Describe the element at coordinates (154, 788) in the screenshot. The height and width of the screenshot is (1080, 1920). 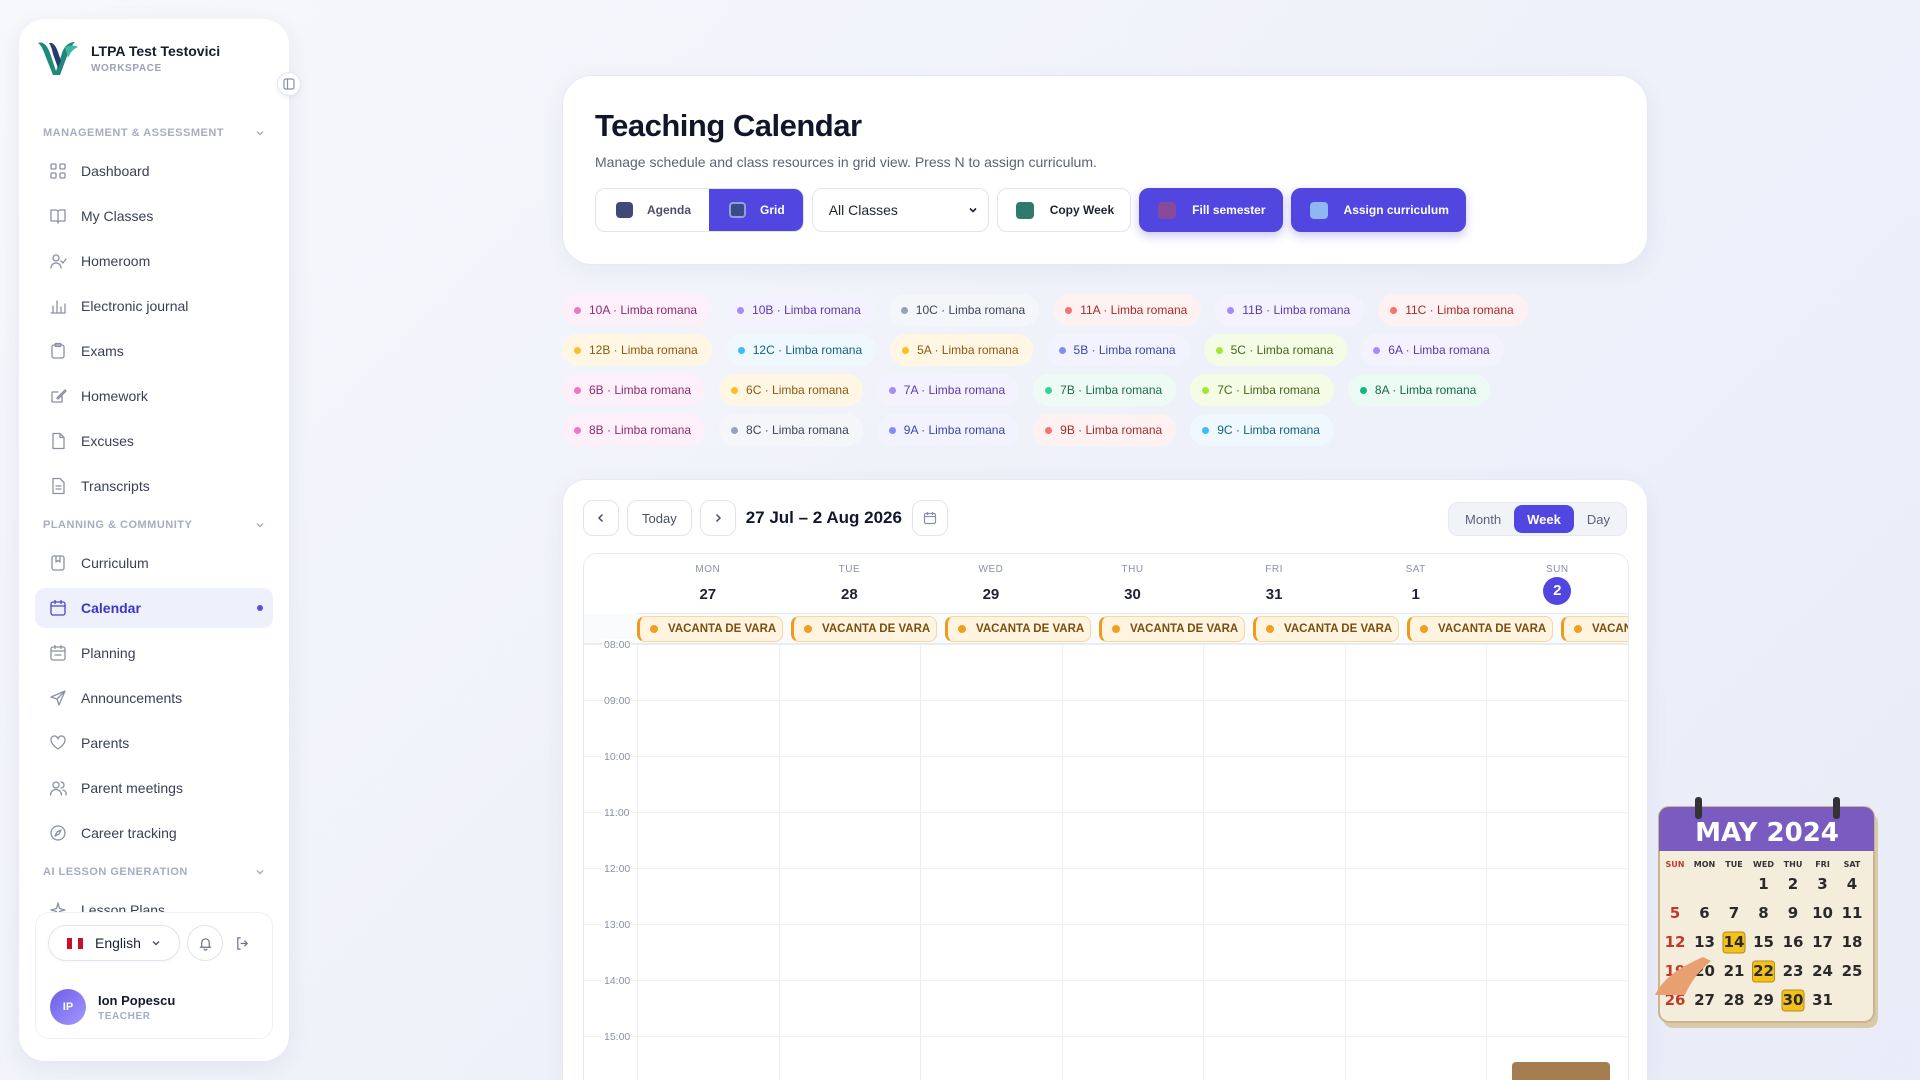
I see `sidebar-item-parent-meetings: Parent meetings` at that location.